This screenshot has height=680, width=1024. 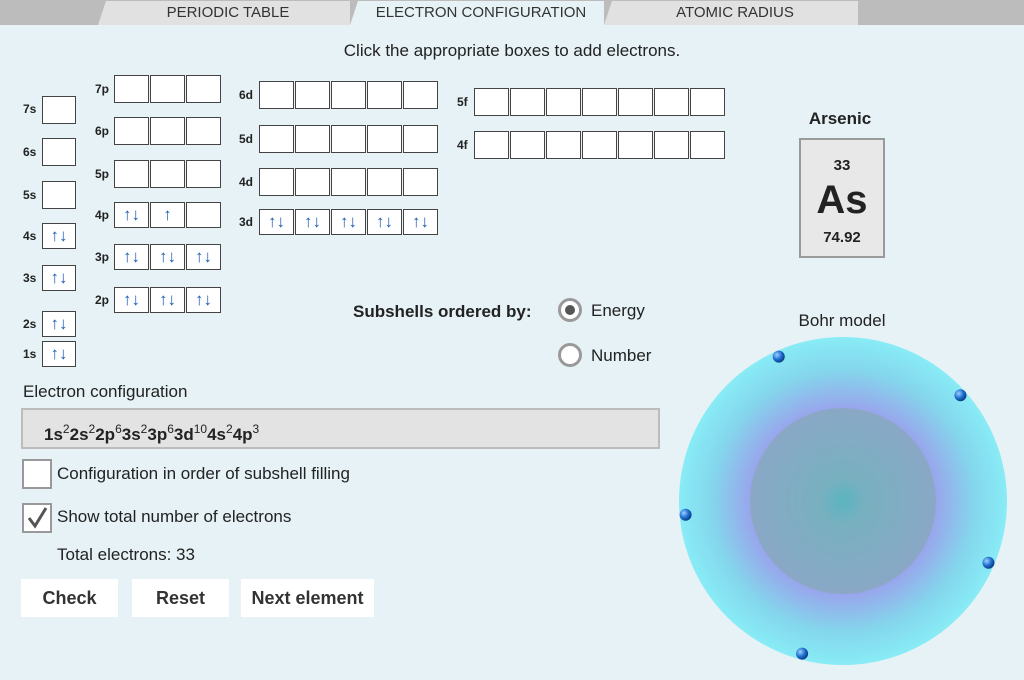 What do you see at coordinates (134, 433) in the screenshot?
I see `config-term: 3s2` at bounding box center [134, 433].